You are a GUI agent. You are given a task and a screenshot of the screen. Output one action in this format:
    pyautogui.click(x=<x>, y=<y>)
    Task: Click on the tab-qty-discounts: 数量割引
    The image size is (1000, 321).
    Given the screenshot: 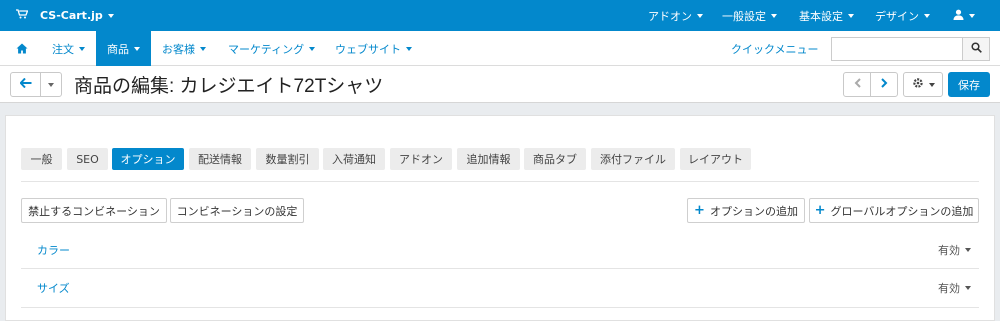 What is the action you would take?
    pyautogui.click(x=287, y=159)
    